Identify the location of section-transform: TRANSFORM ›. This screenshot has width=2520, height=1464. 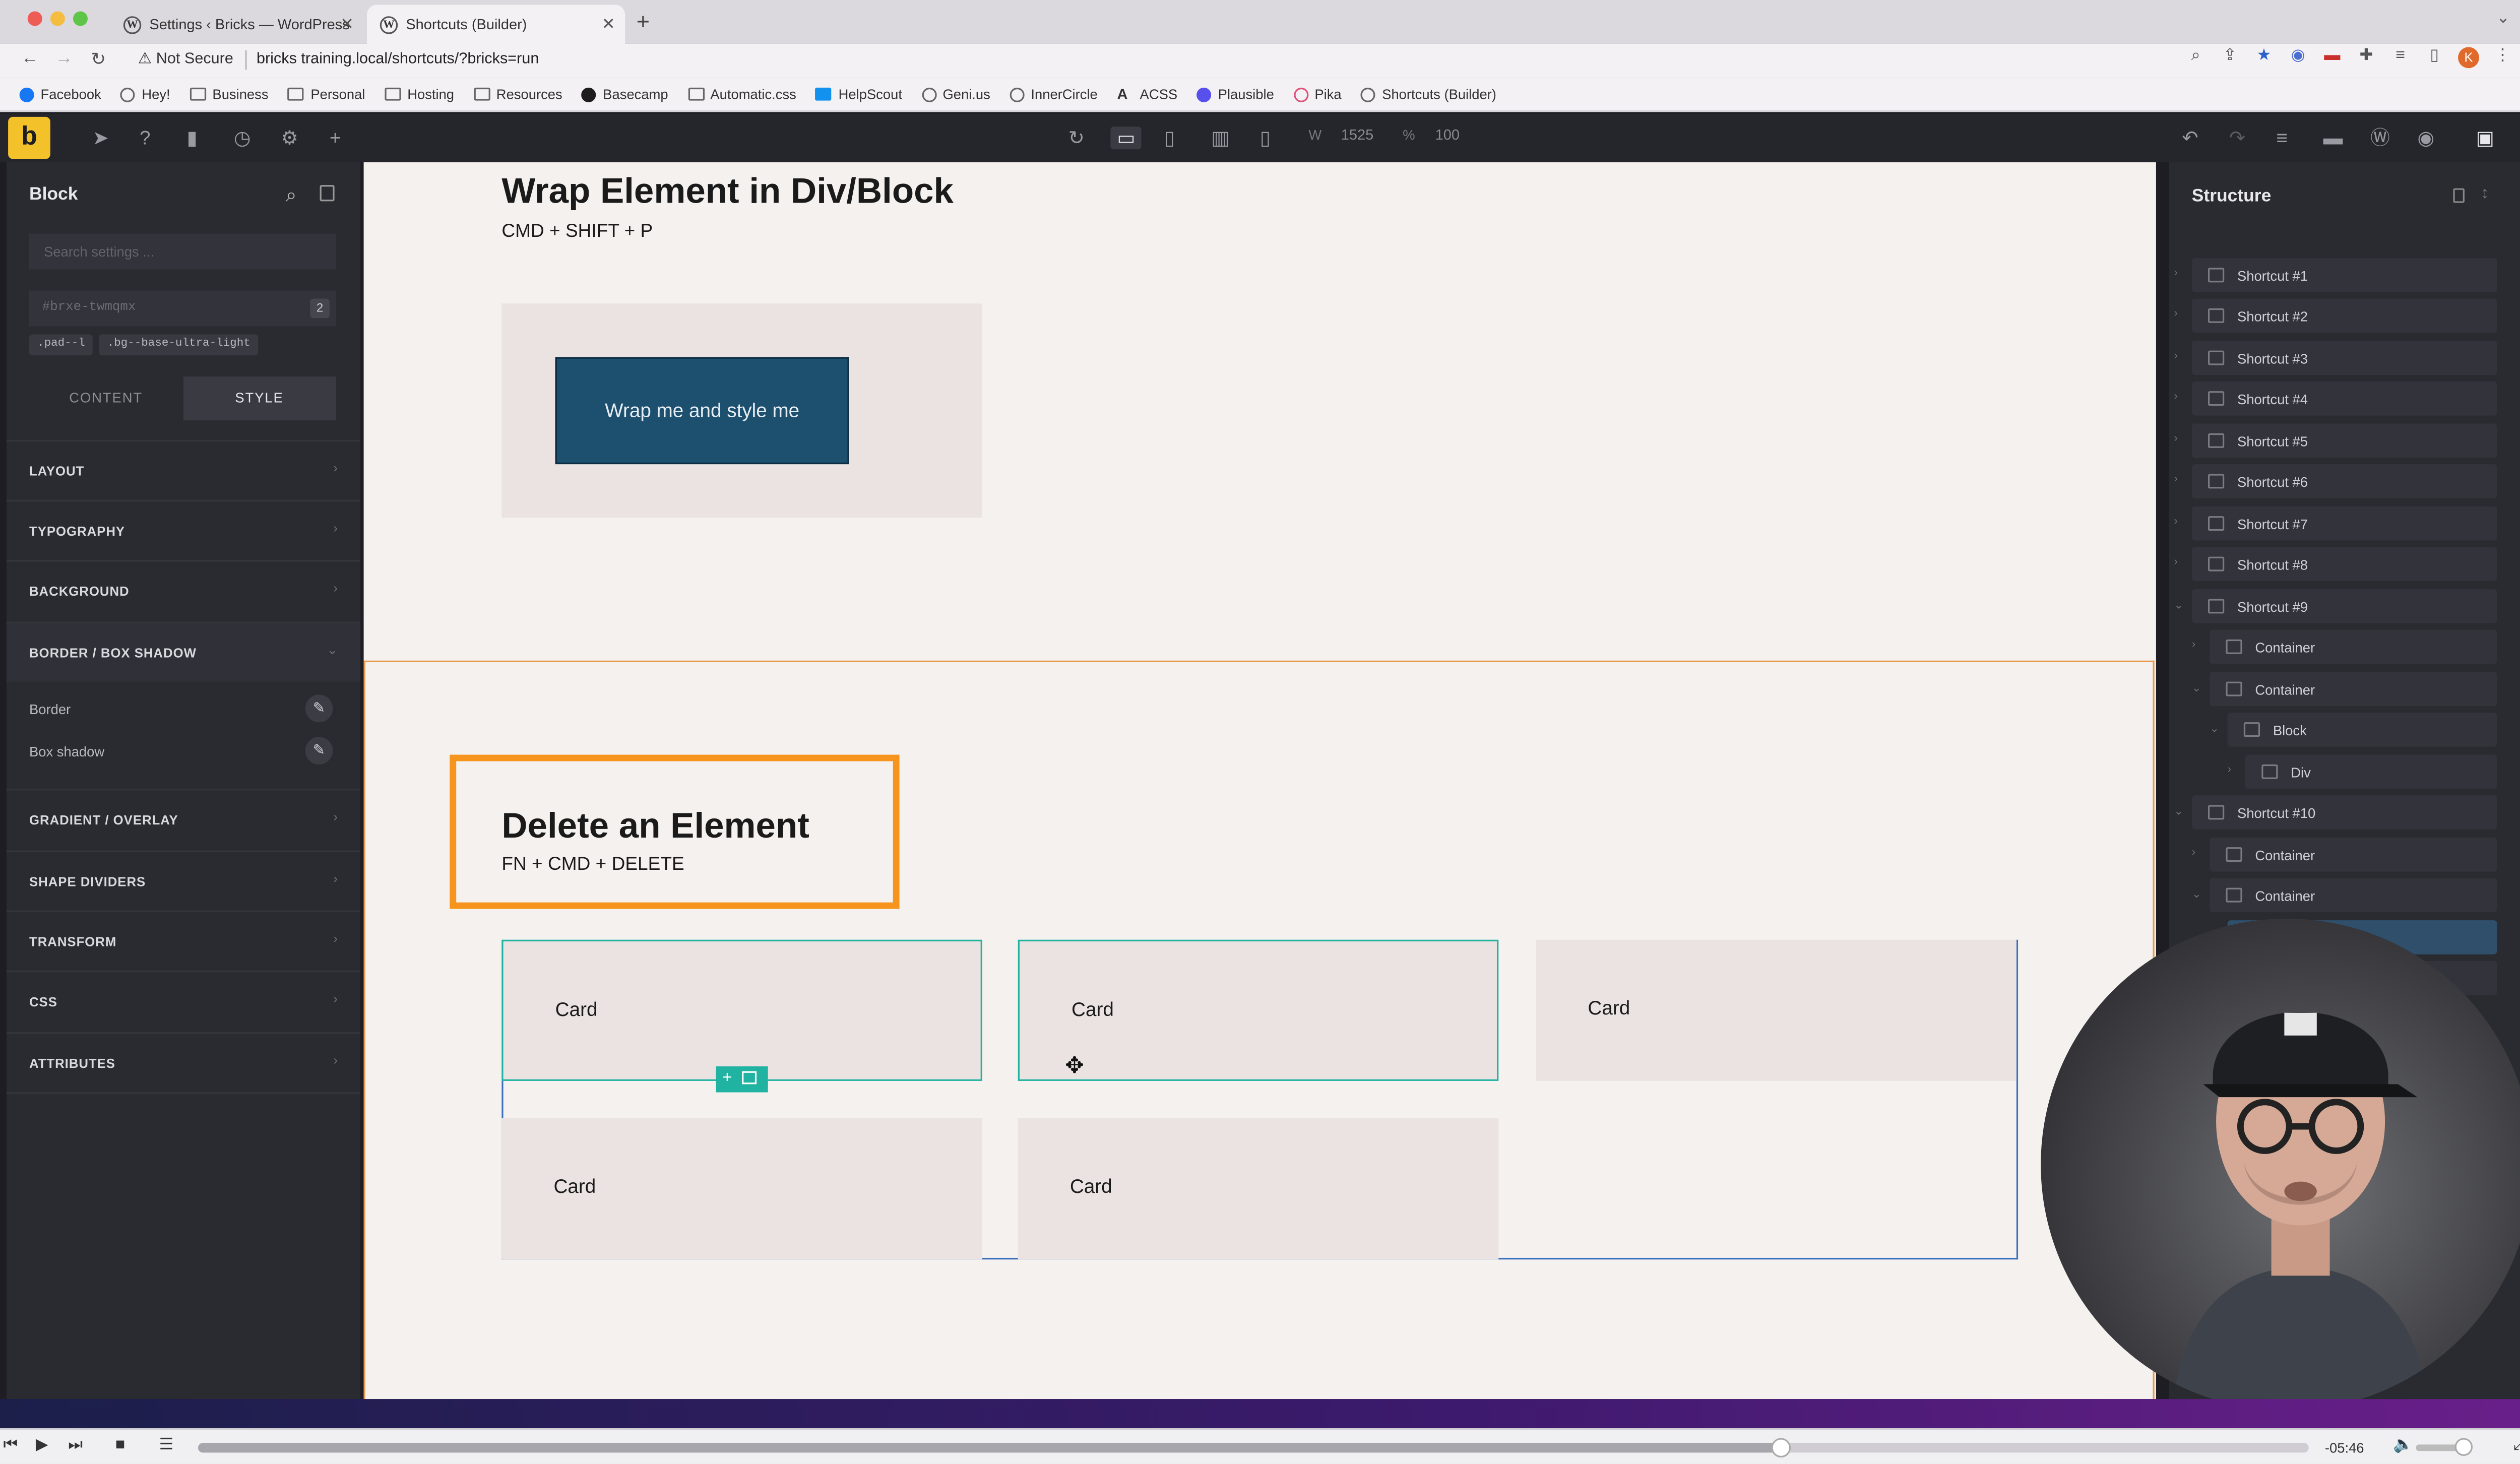
(184, 940).